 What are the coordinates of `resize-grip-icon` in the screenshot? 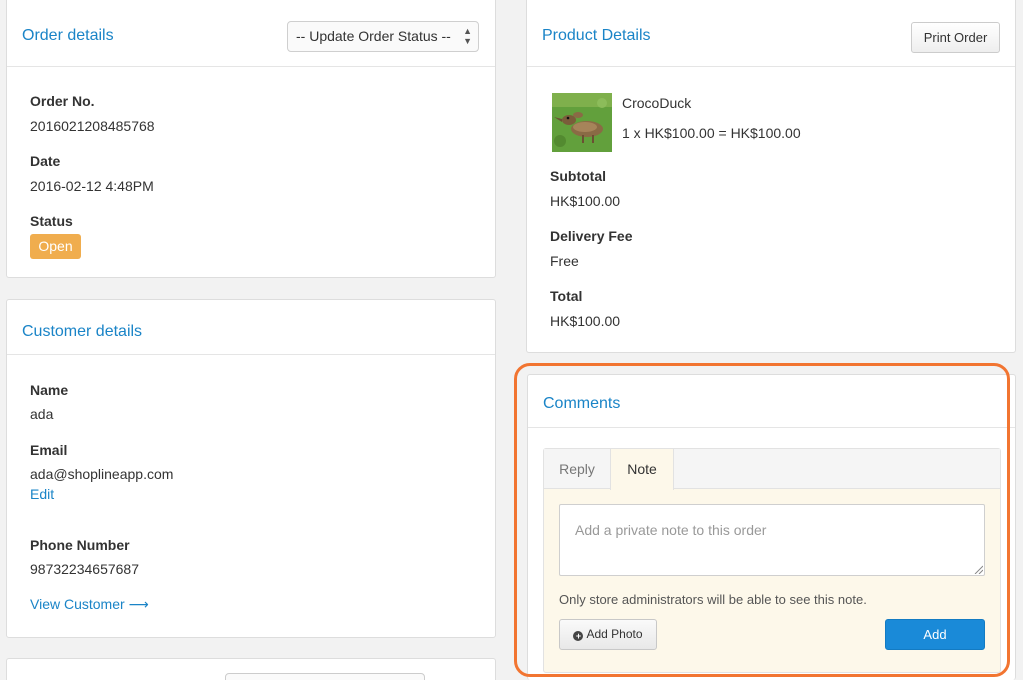 It's located at (978, 569).